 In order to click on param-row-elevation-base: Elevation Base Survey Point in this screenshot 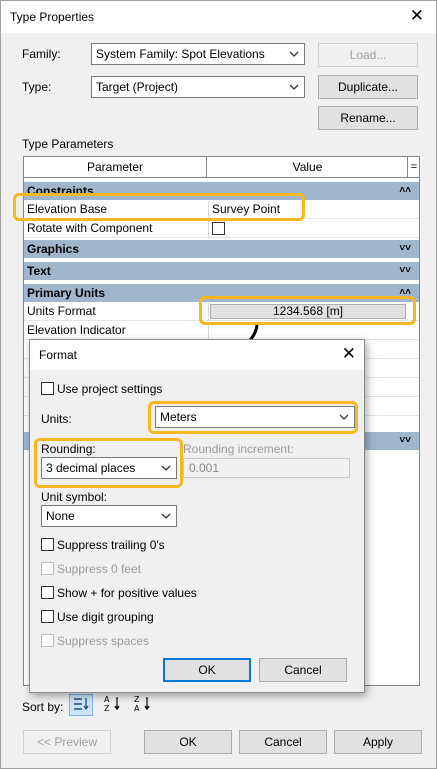, I will do `click(221, 210)`.